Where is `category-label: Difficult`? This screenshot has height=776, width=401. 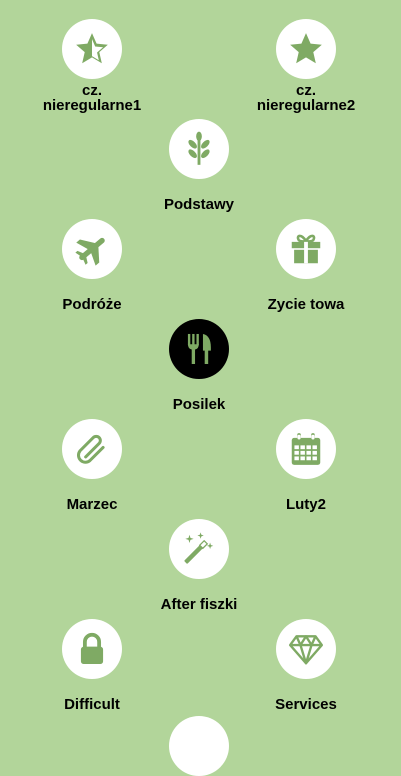 category-label: Difficult is located at coordinates (92, 704).